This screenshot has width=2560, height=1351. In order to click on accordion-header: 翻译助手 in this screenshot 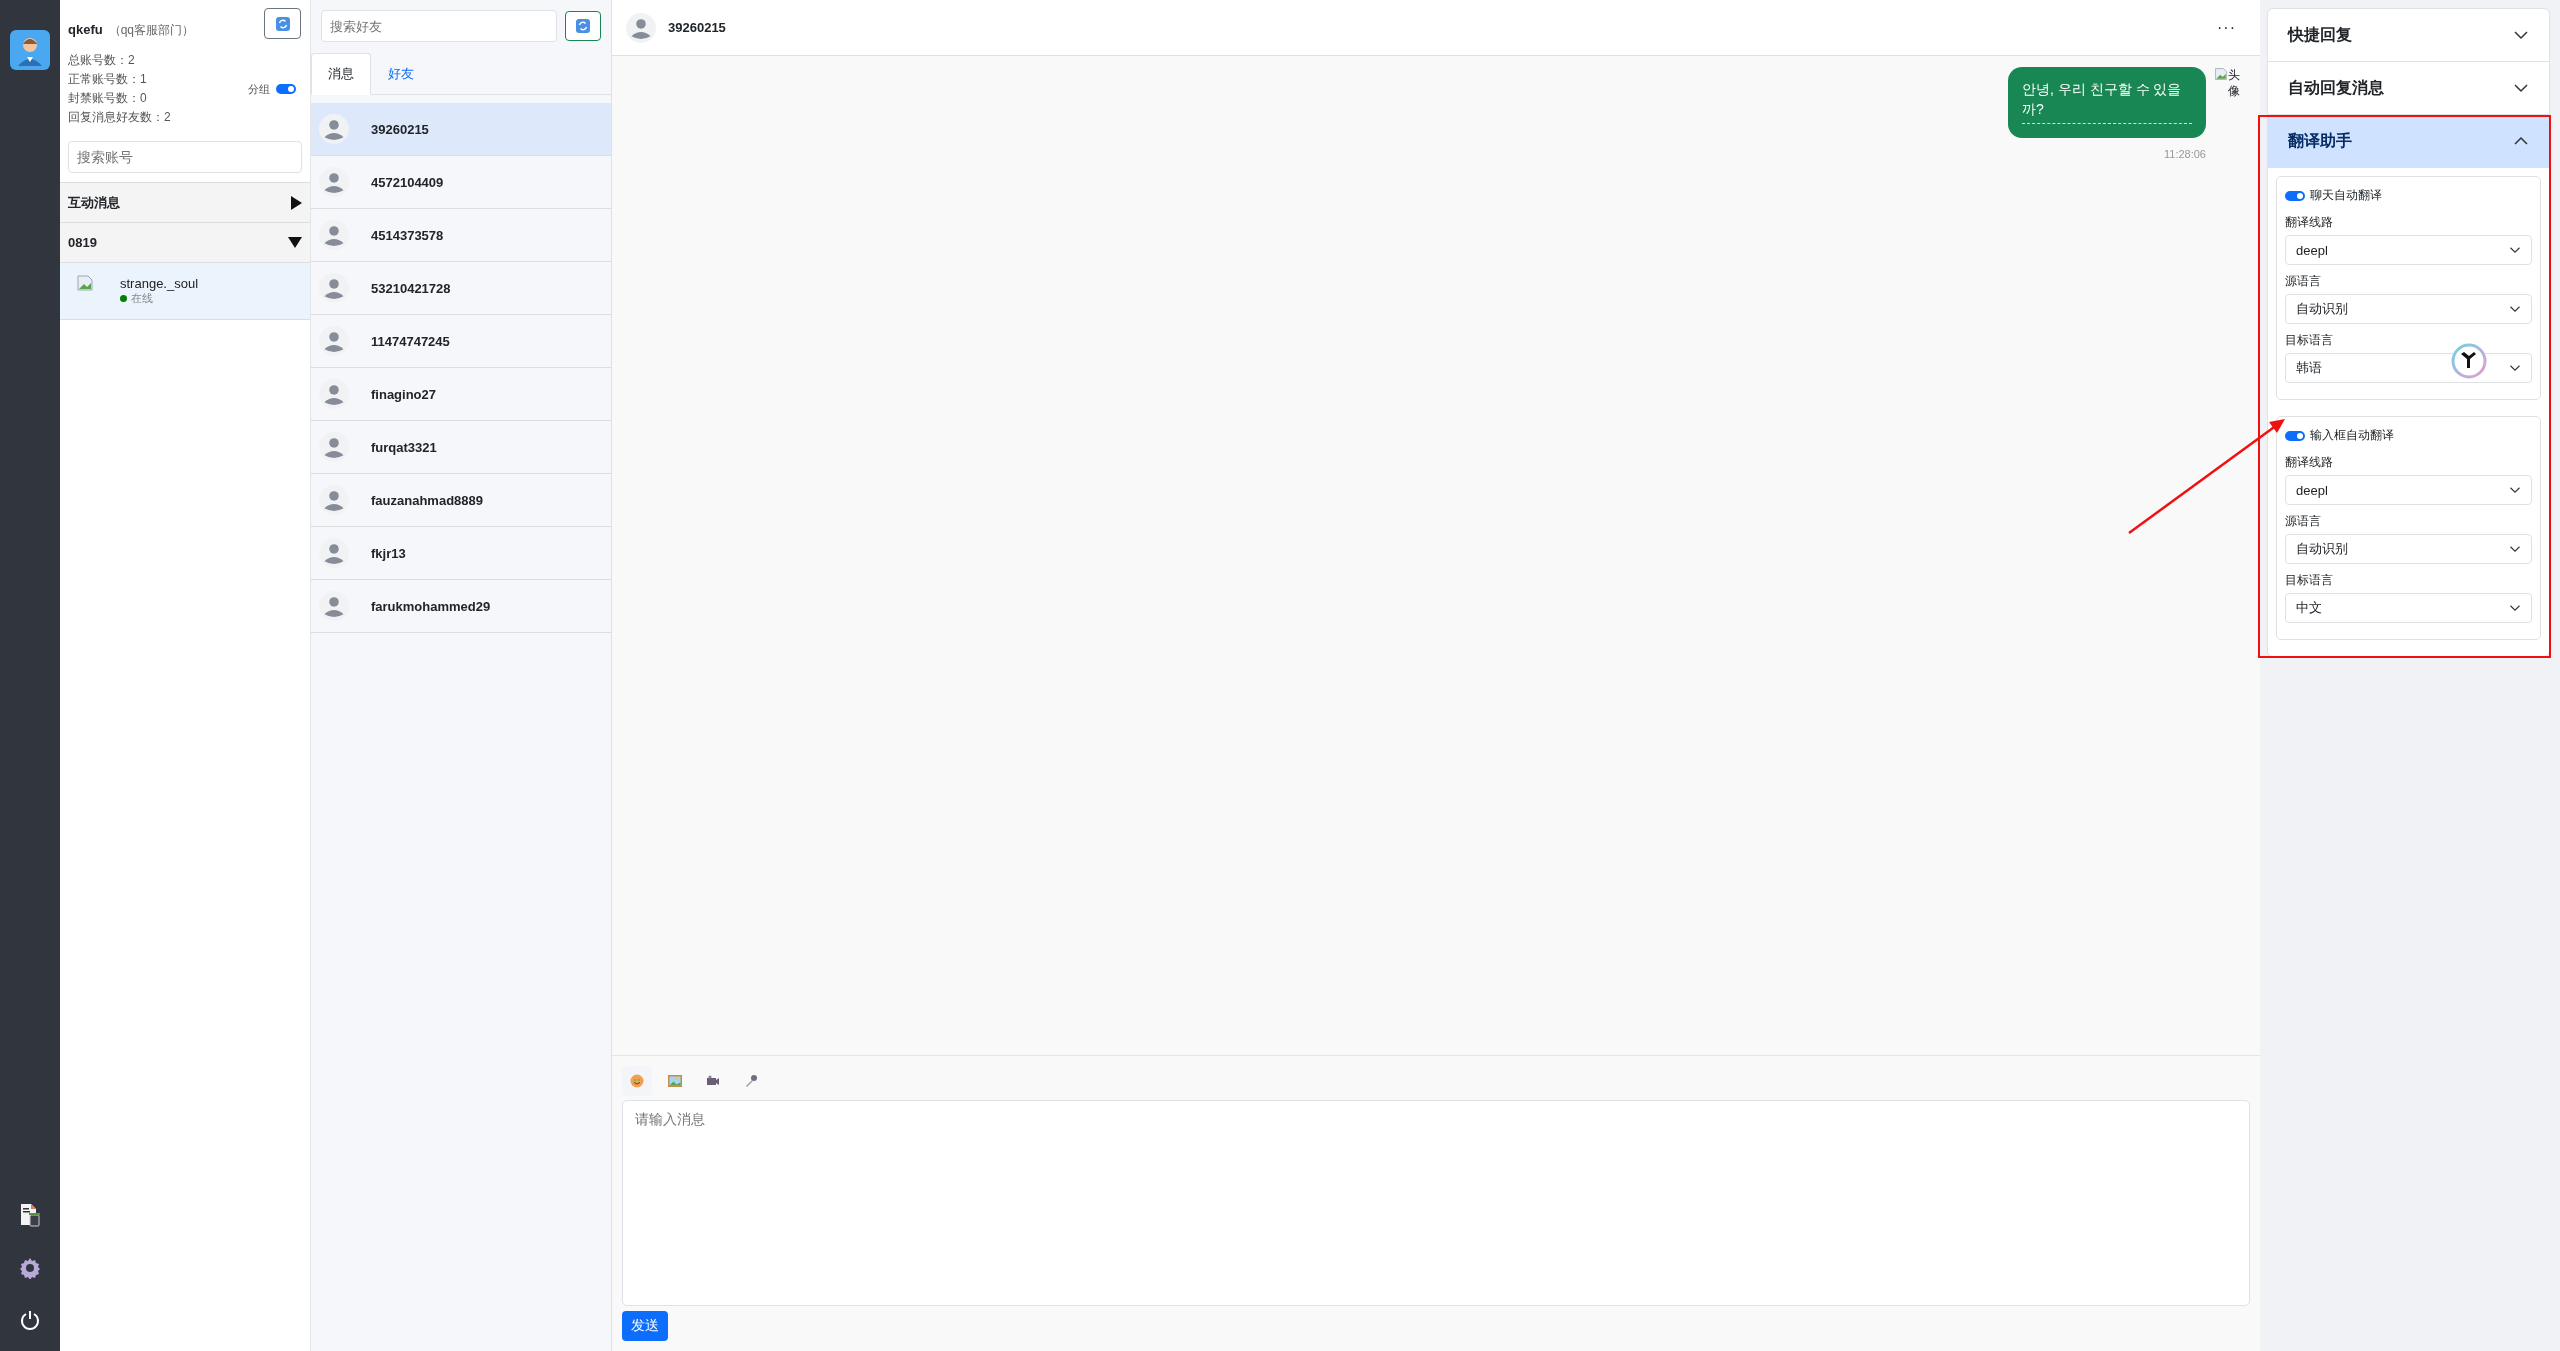, I will do `click(2408, 141)`.